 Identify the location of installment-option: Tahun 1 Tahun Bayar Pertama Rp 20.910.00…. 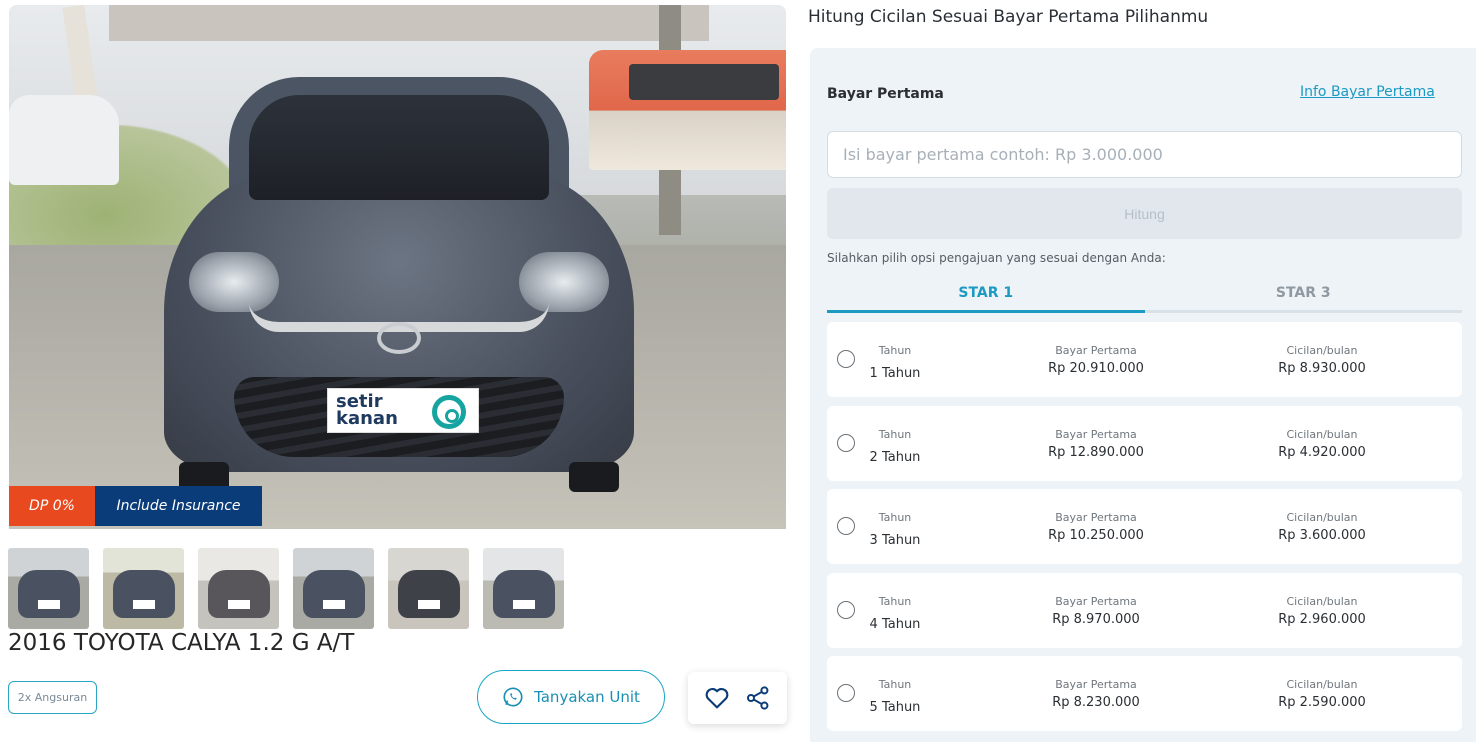
(1144, 359).